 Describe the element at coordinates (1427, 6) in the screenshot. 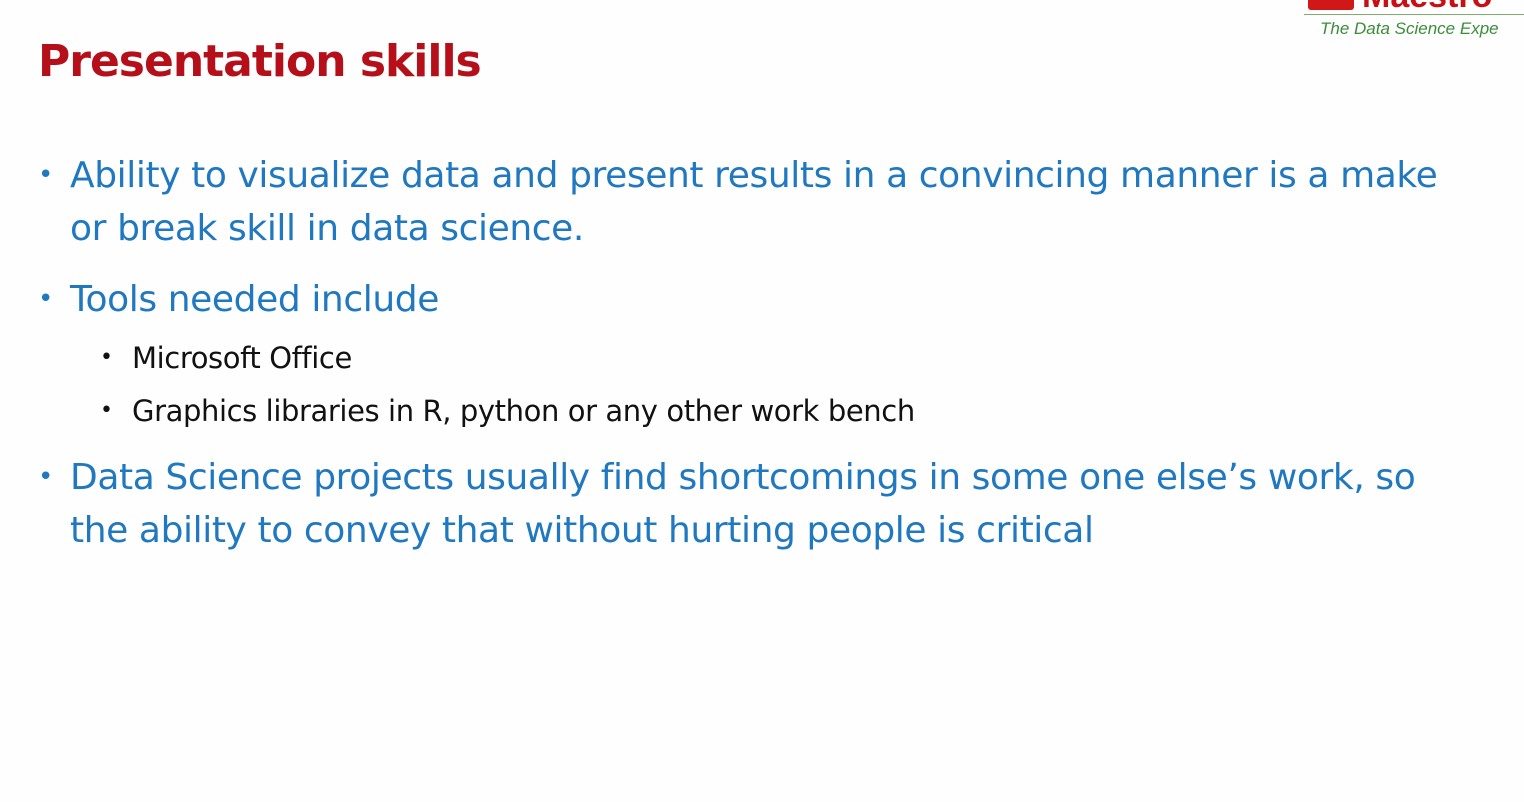

I see `logo-name: Maestro` at that location.